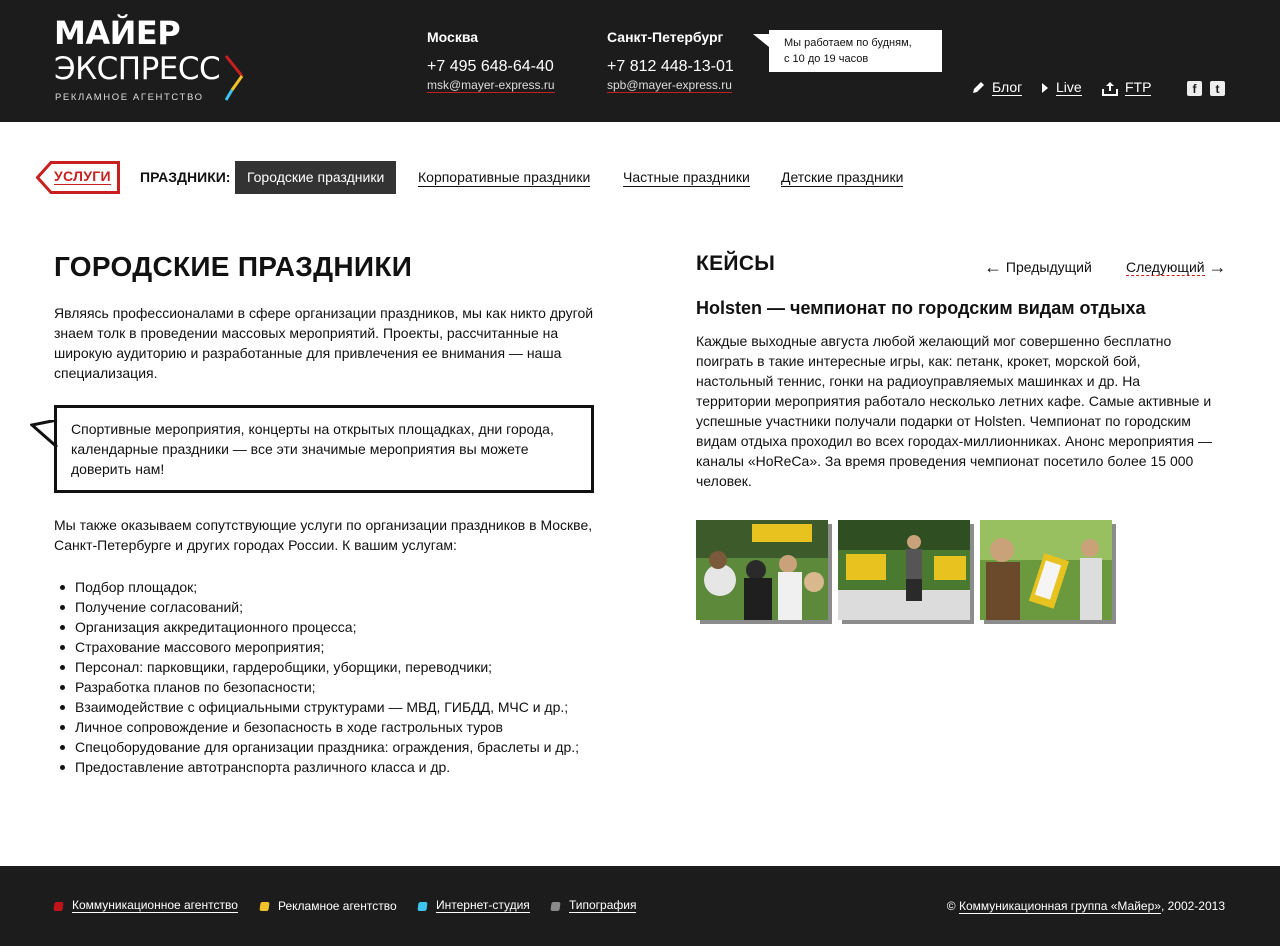 The image size is (1280, 946). I want to click on yellow-bullet-icon, so click(264, 906).